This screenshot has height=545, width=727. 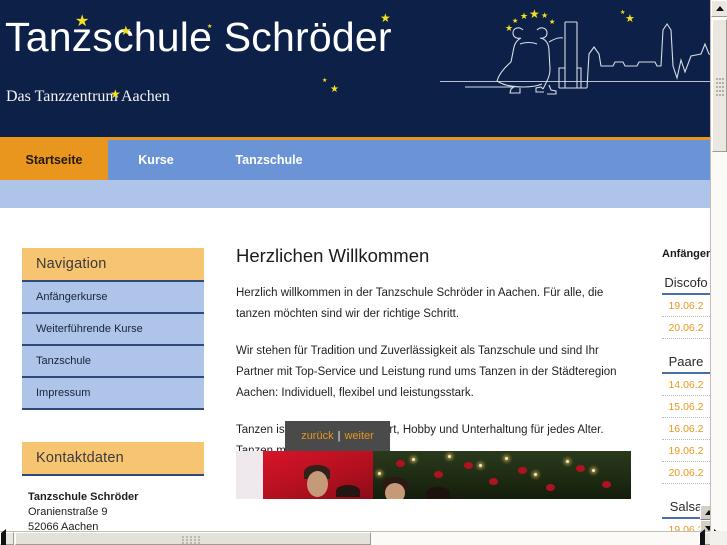 I want to click on site-subtitle: Das Tanzzentrum Aachen, so click(x=88, y=96).